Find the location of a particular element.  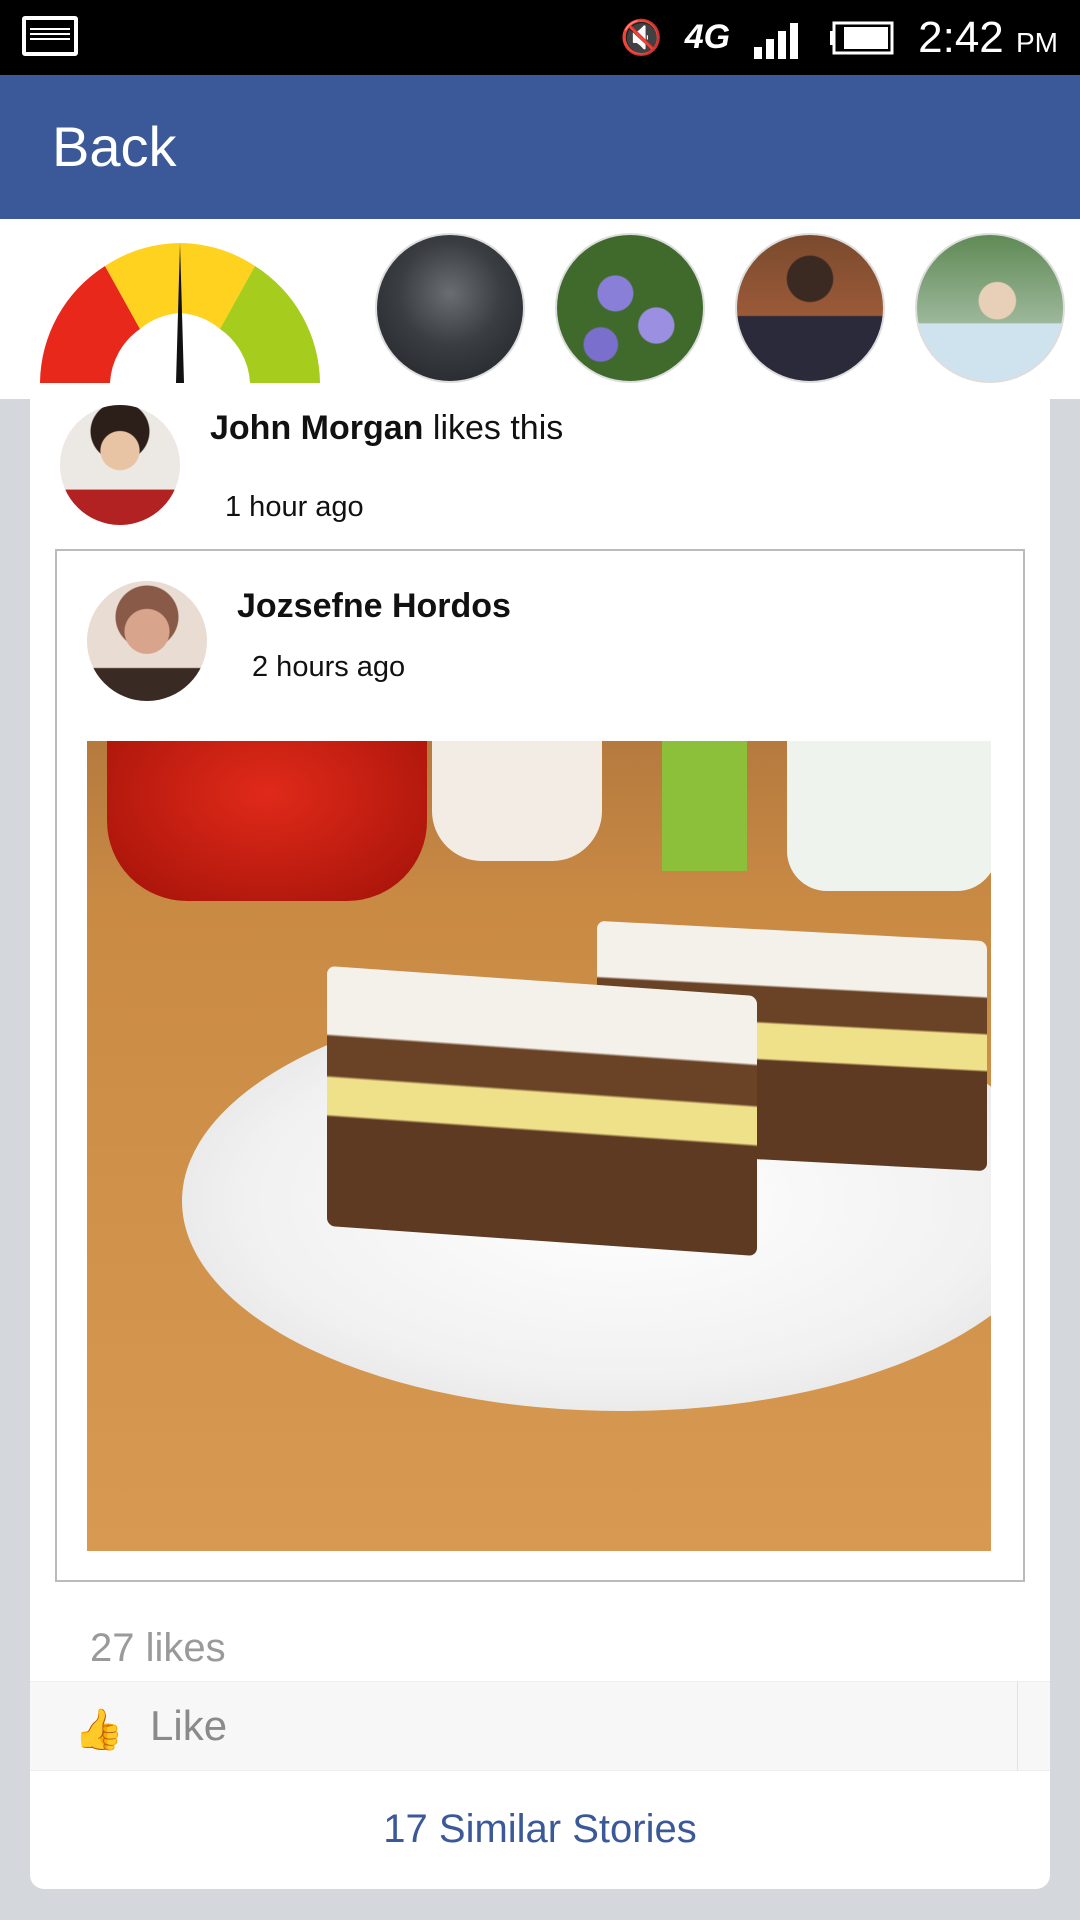

like-button: Like is located at coordinates (188, 1726).